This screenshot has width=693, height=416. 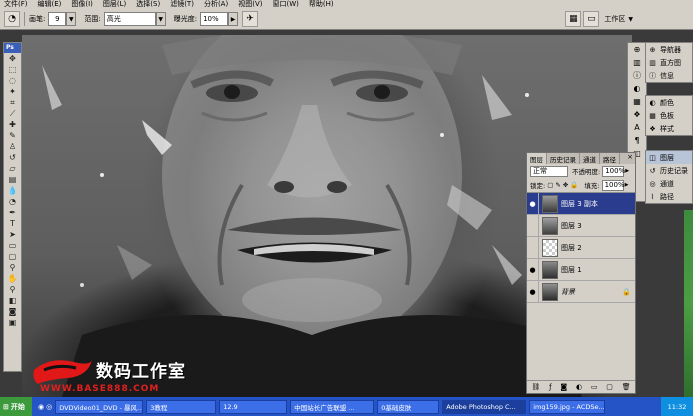 What do you see at coordinates (563, 387) in the screenshot?
I see `add-mask-icon: ◙` at bounding box center [563, 387].